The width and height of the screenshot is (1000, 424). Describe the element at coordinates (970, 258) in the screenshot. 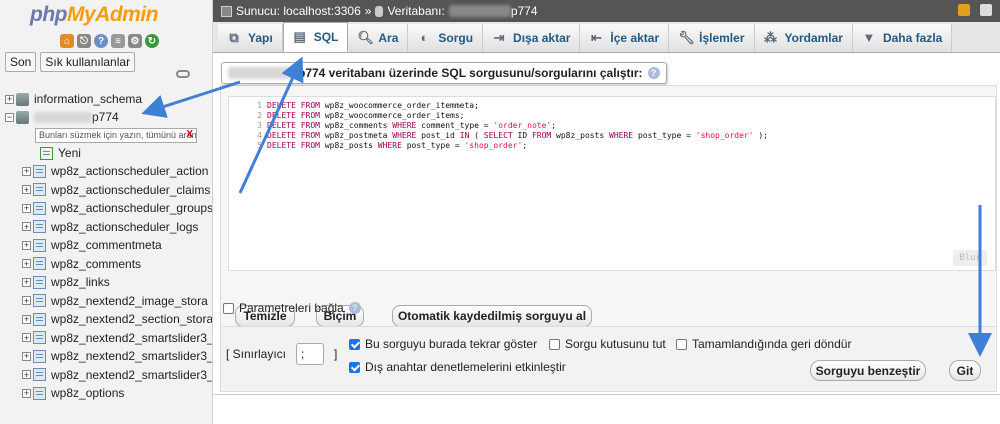

I see `blur-label: Blur` at that location.